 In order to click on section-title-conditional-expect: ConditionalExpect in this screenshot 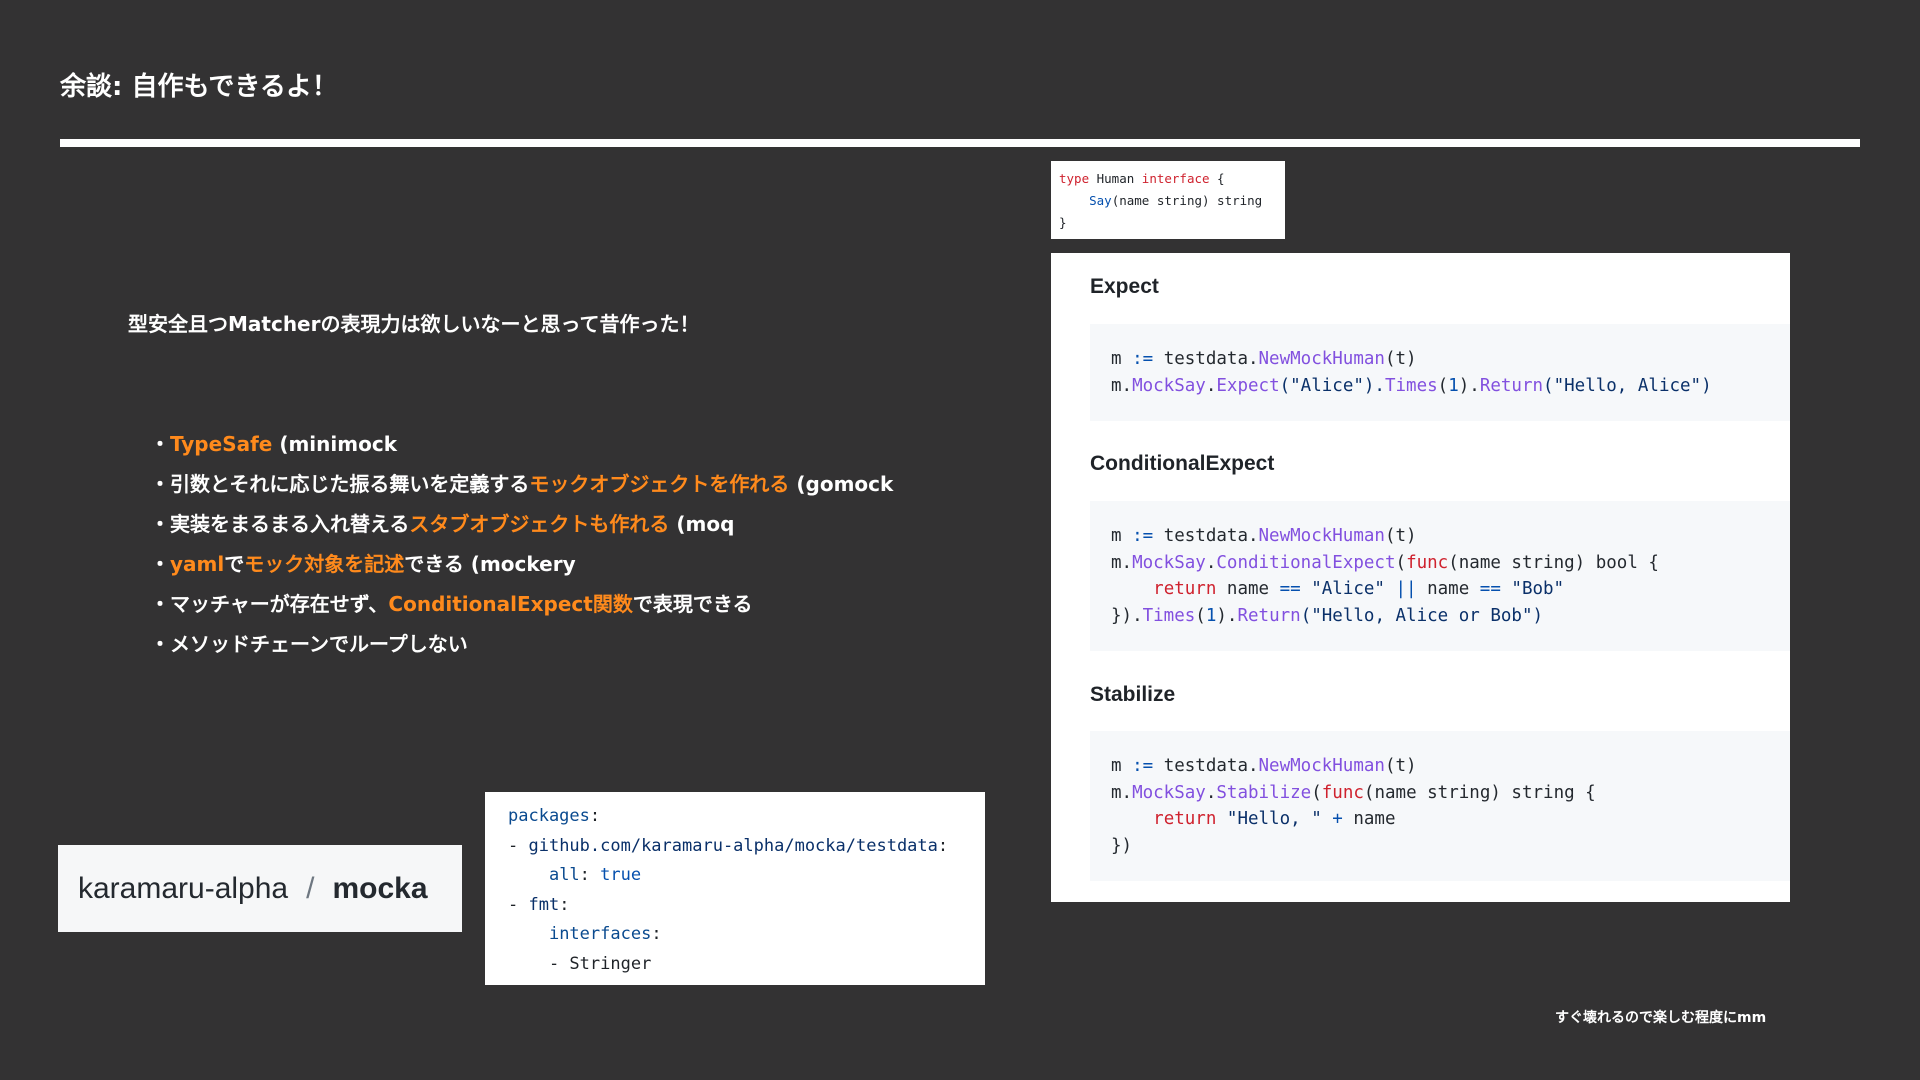, I will do `click(1182, 463)`.